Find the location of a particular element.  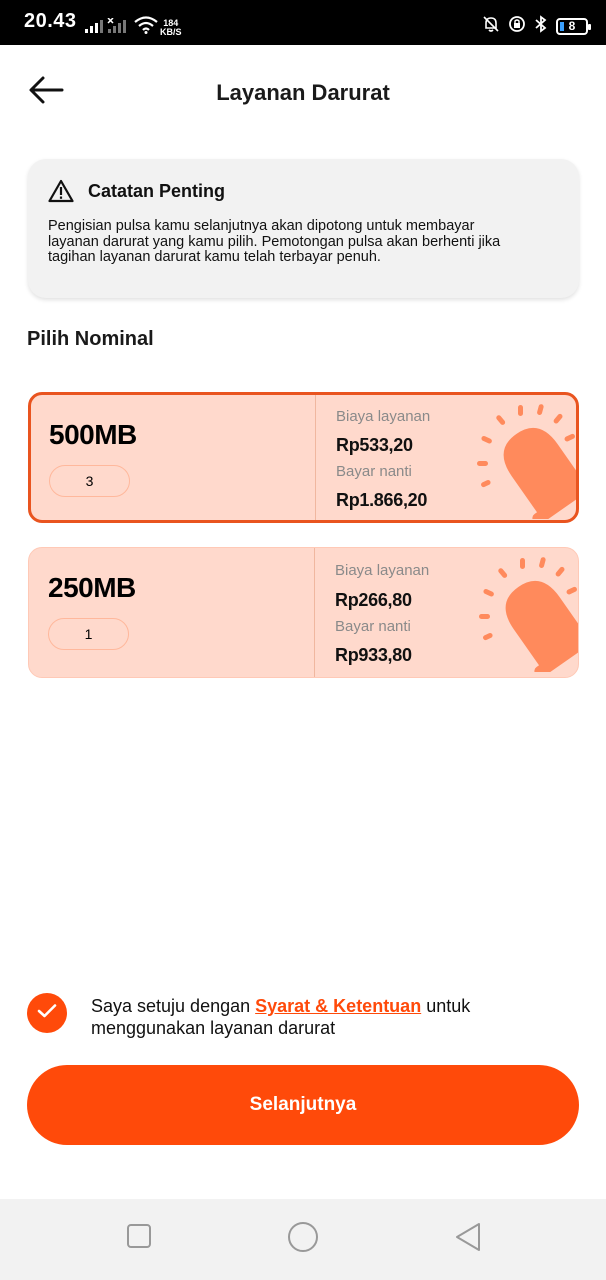

network-speed-unit: KB/S is located at coordinates (171, 32).